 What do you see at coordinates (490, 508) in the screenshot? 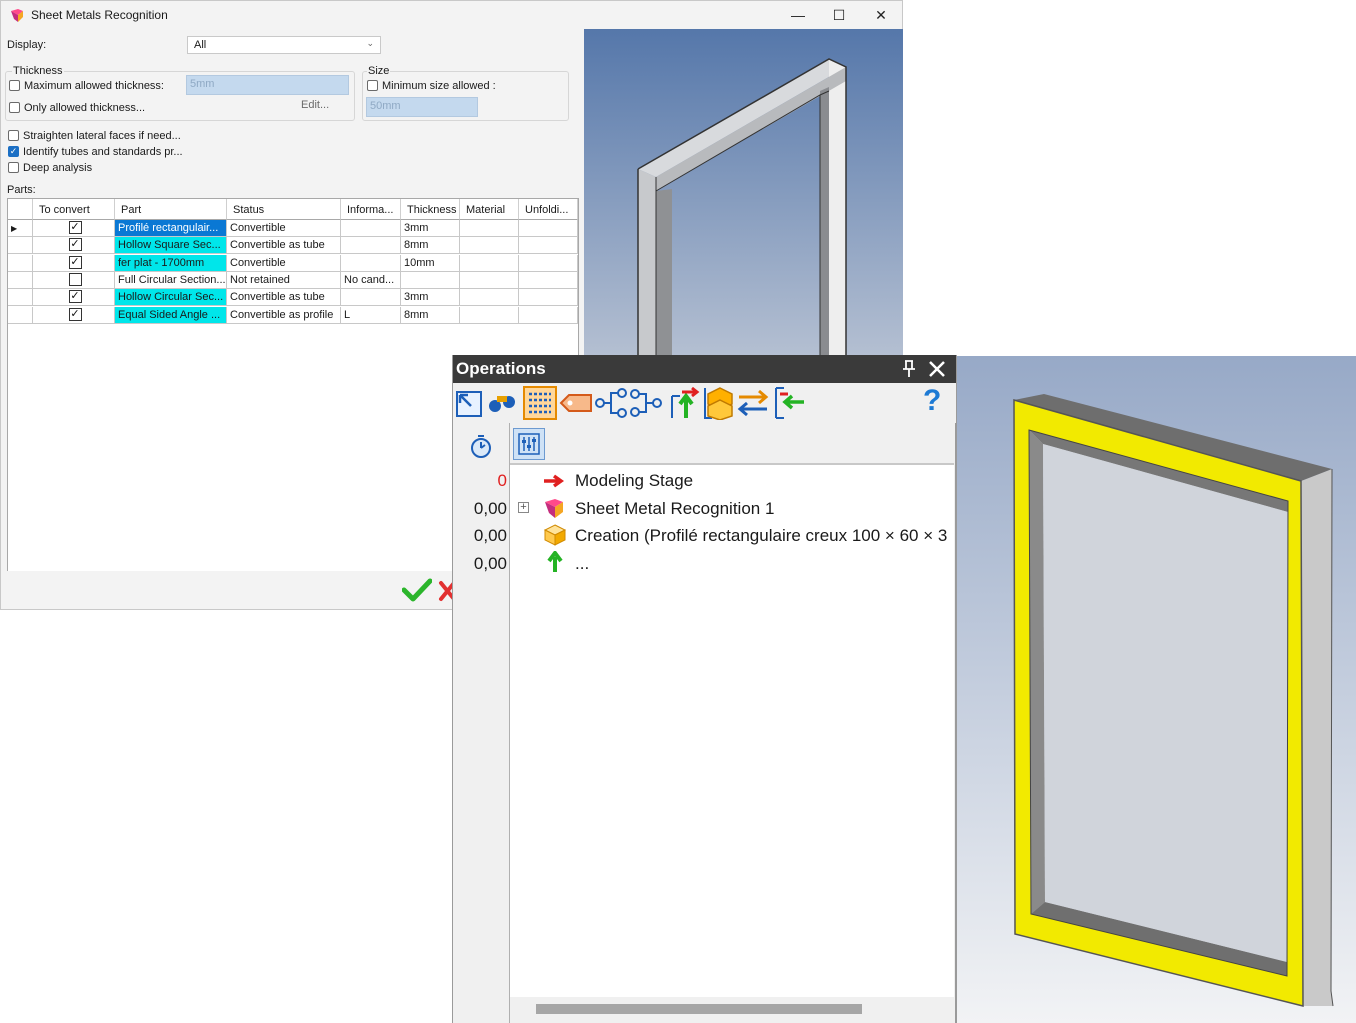
I see `tree-value-1: 0,00` at bounding box center [490, 508].